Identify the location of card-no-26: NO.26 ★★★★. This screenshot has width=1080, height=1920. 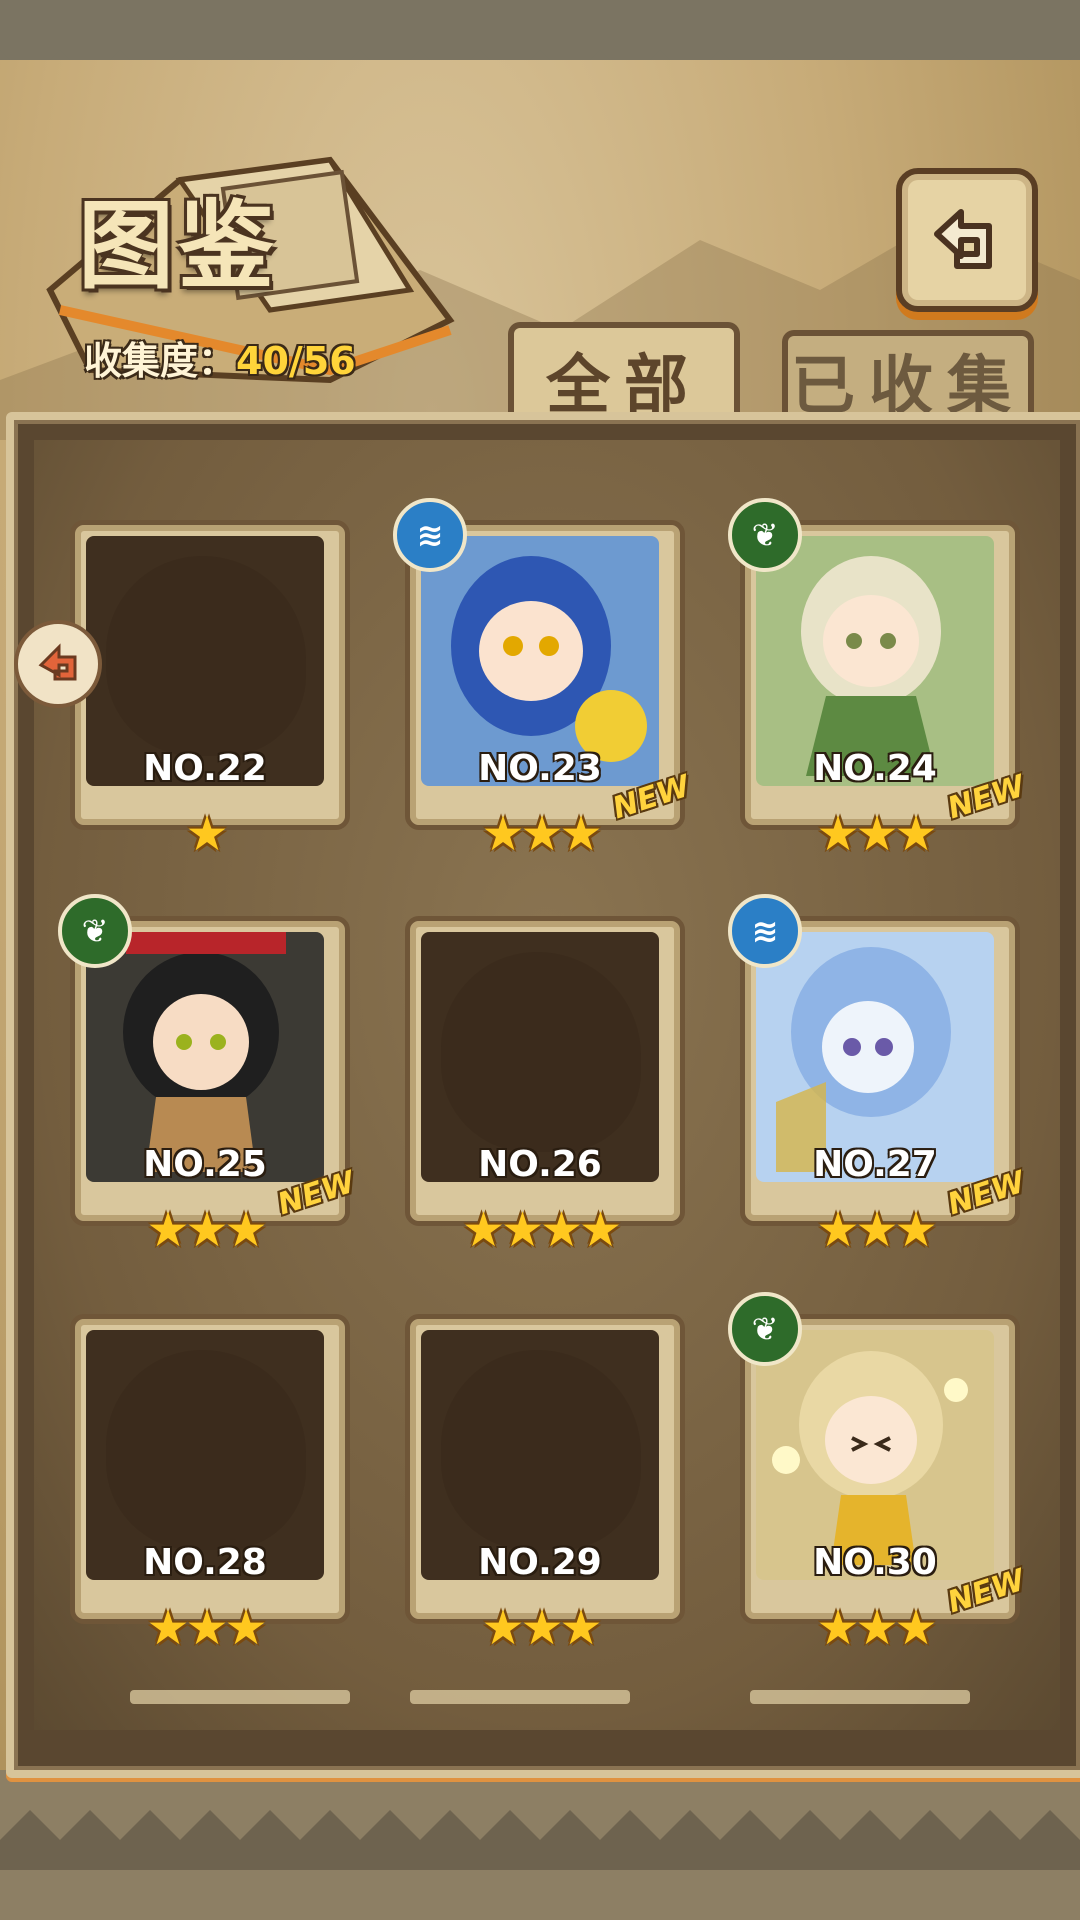
(540, 1082).